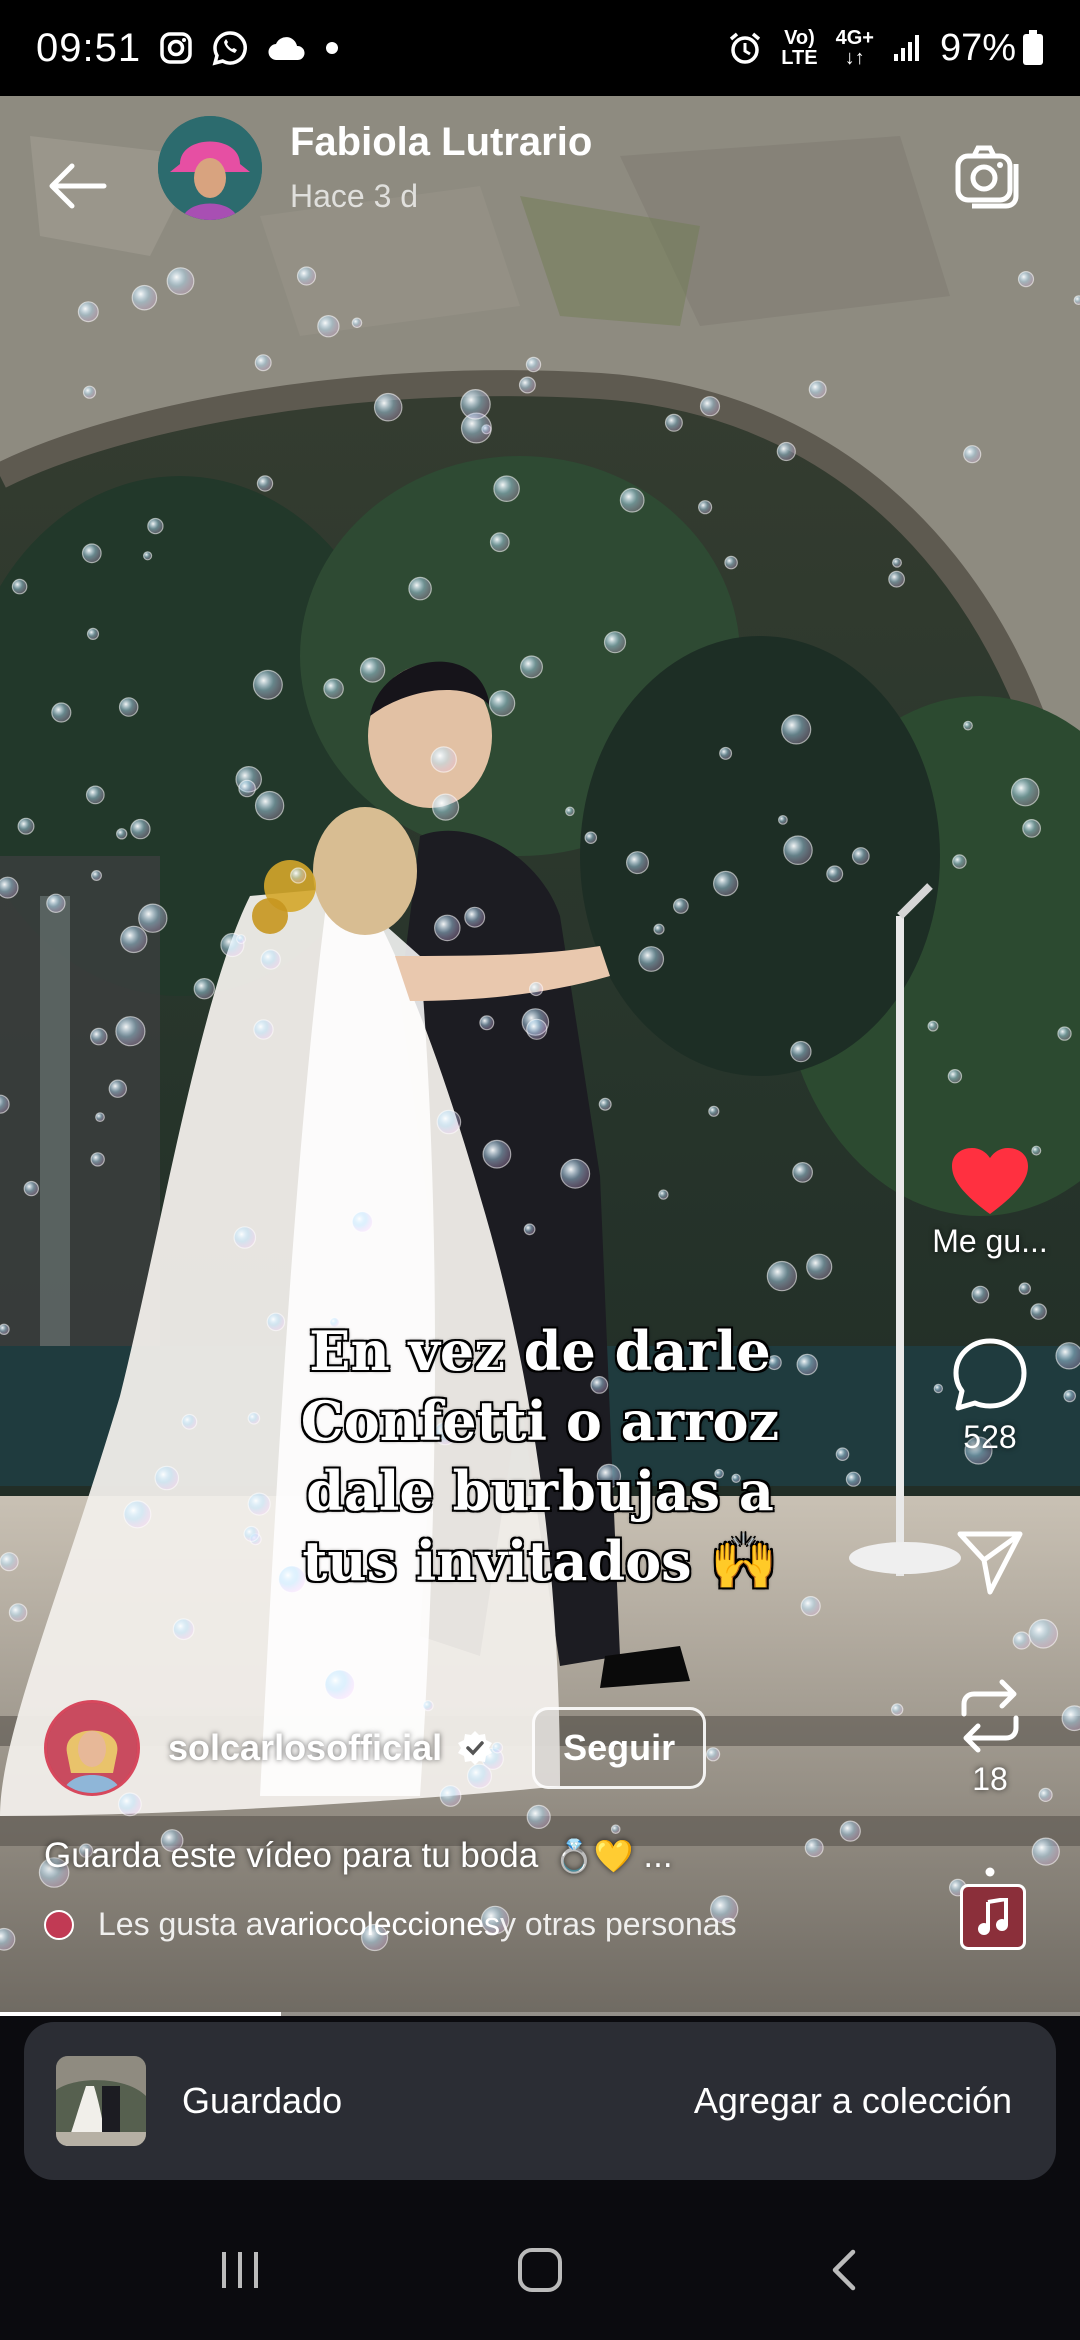 The height and width of the screenshot is (2340, 1080). What do you see at coordinates (1033, 48) in the screenshot?
I see `battery-icon` at bounding box center [1033, 48].